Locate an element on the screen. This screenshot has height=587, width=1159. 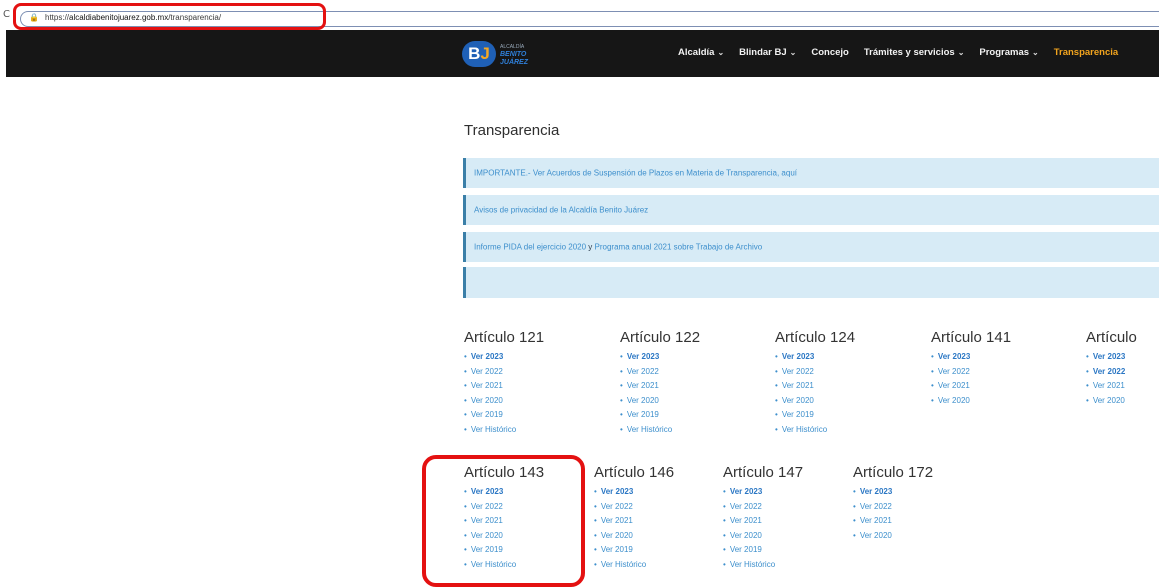
logo-wordmark: ALCALDÍA BENITO JUÁREZ is located at coordinates (514, 55).